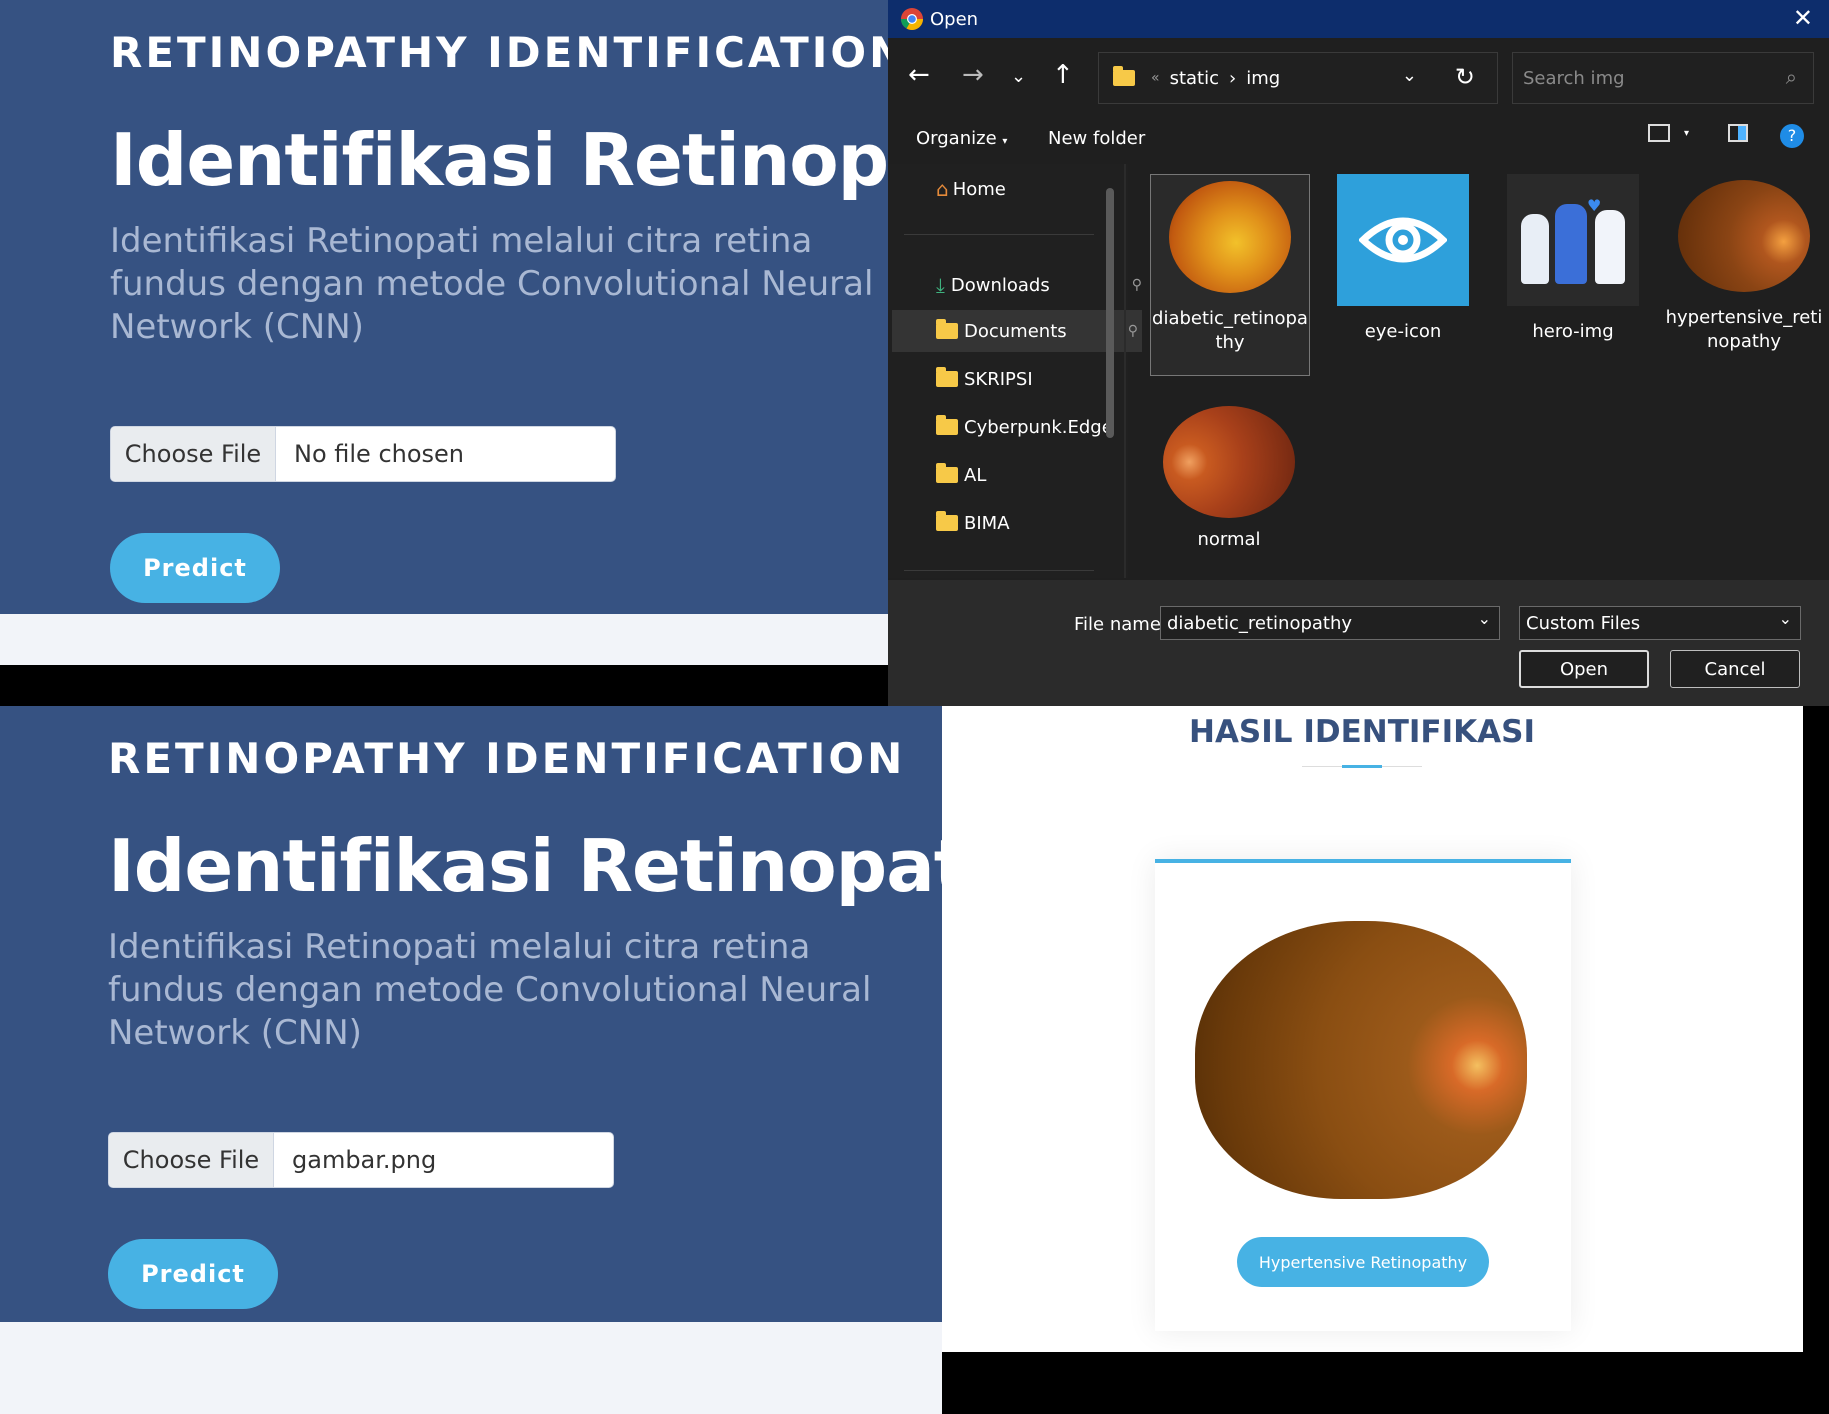 The image size is (1829, 1414). I want to click on file-normal: normal, so click(1229, 477).